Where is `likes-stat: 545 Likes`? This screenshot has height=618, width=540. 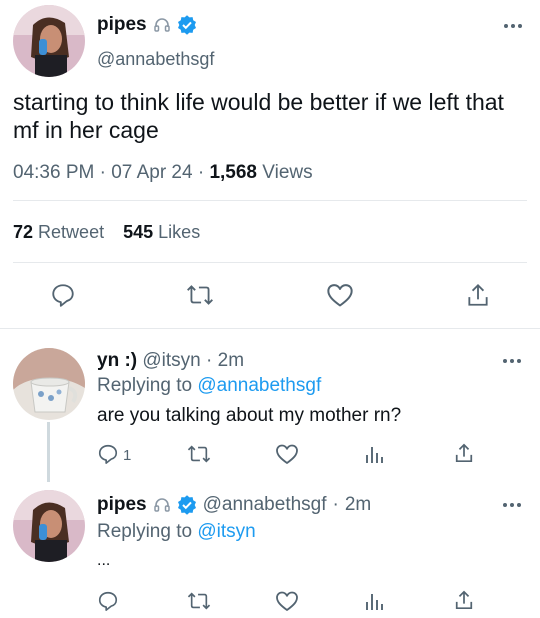
likes-stat: 545 Likes is located at coordinates (161, 232).